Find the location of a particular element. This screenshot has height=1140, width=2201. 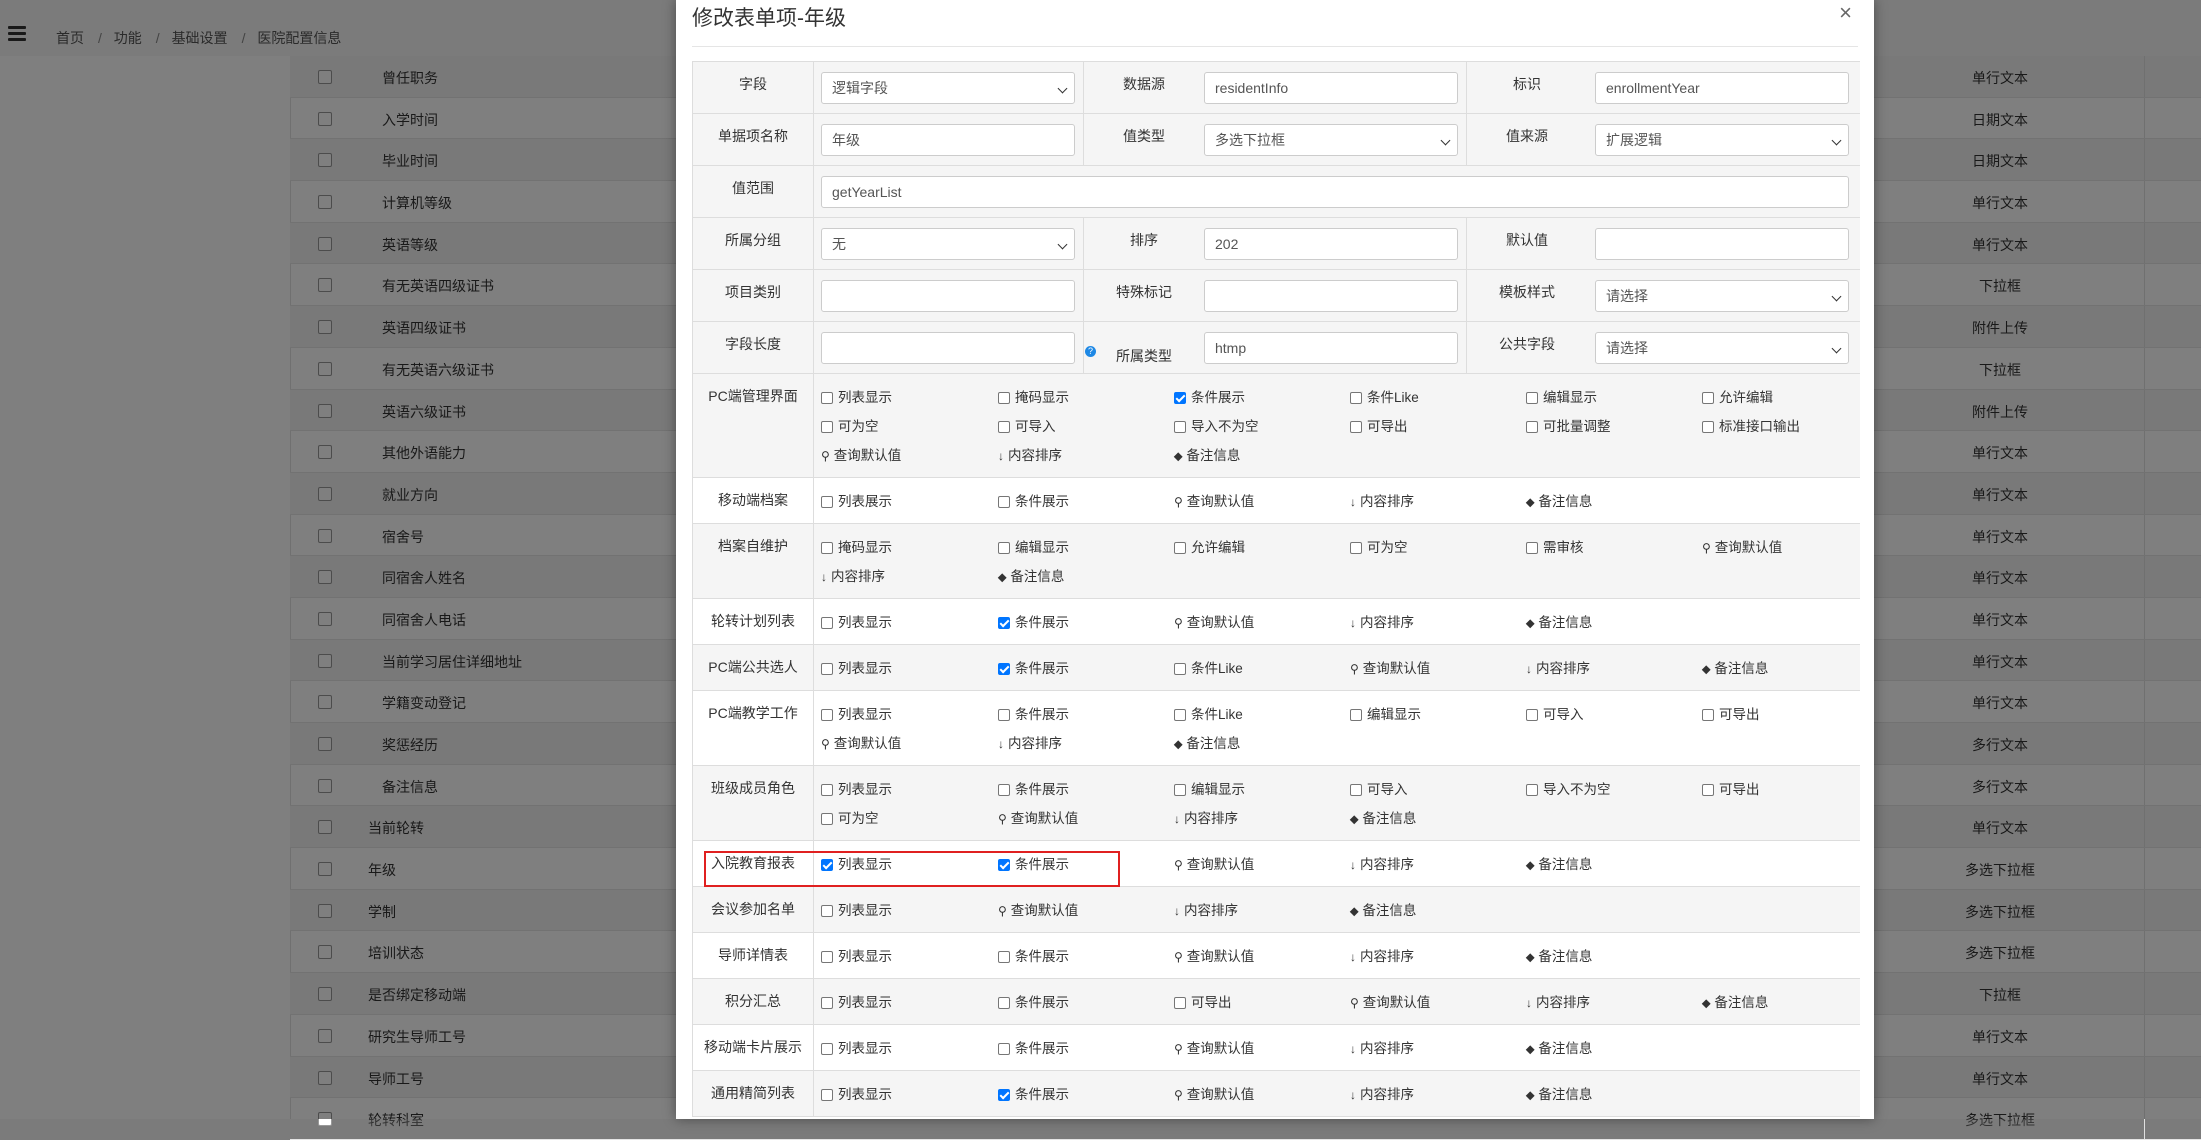

name-input: 年级 is located at coordinates (948, 140).